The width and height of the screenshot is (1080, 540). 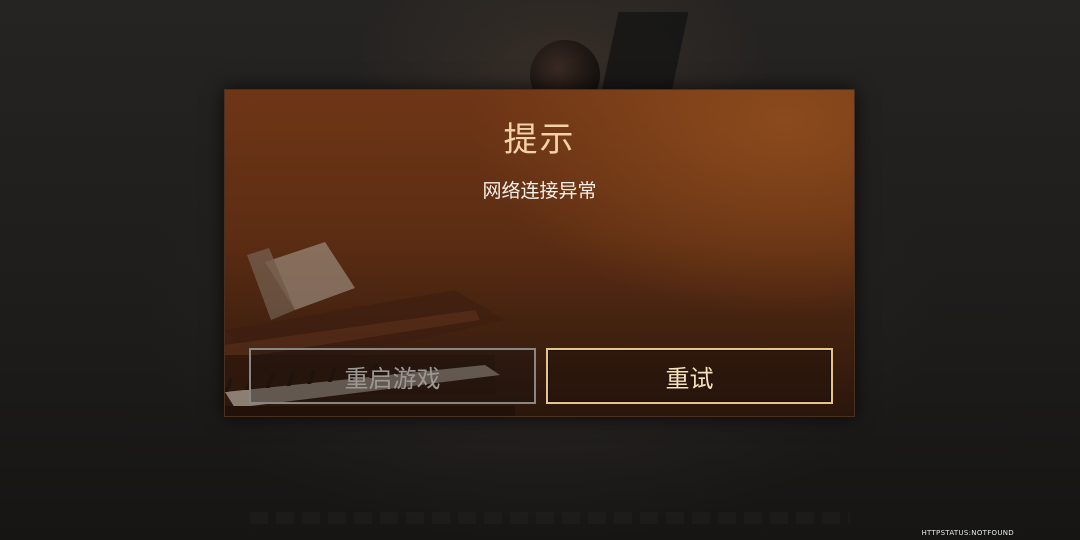 What do you see at coordinates (689, 376) in the screenshot?
I see `retry-button: 重试` at bounding box center [689, 376].